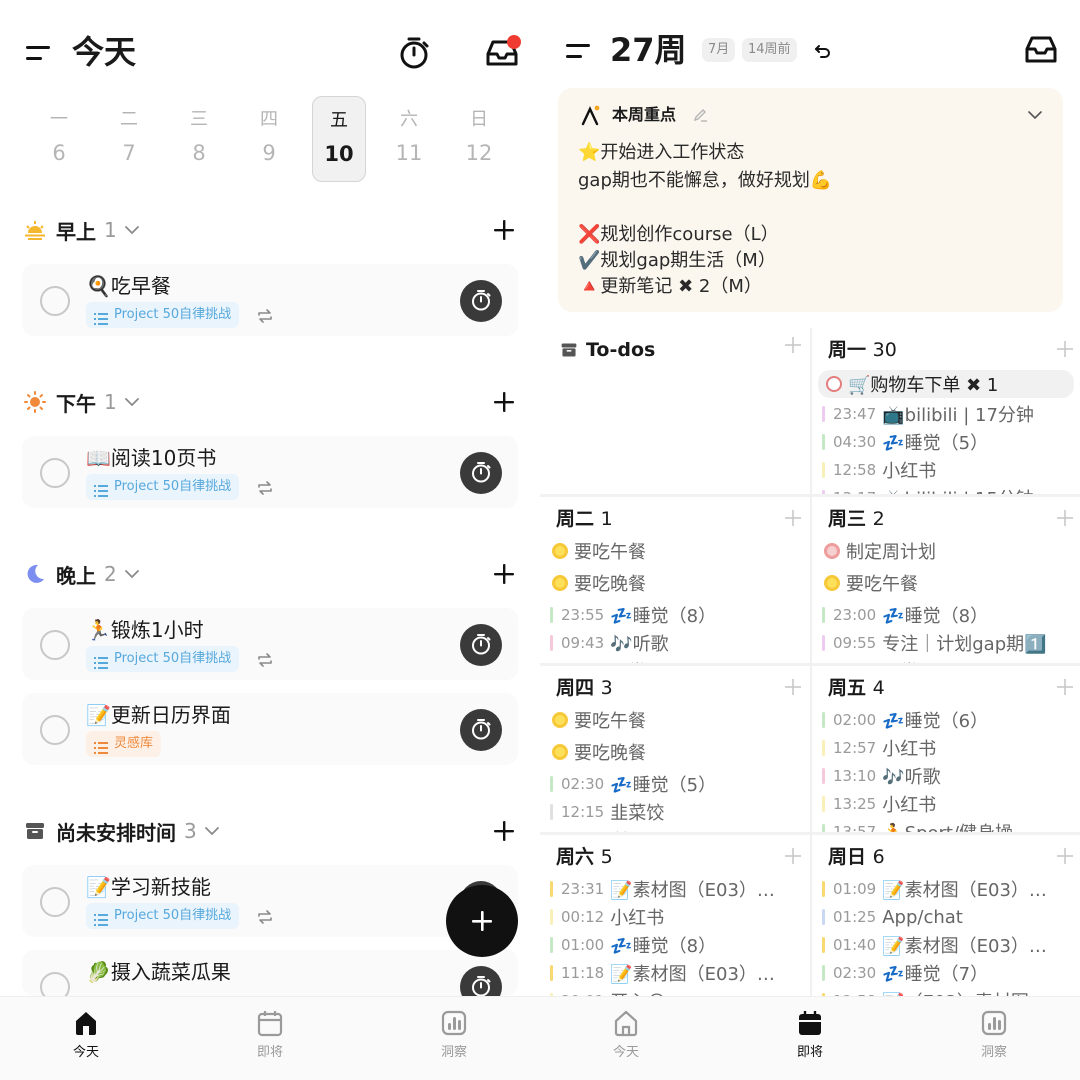 The height and width of the screenshot is (1080, 1080). I want to click on task-entry: 🛒购物车下单 ✖ 1, so click(946, 384).